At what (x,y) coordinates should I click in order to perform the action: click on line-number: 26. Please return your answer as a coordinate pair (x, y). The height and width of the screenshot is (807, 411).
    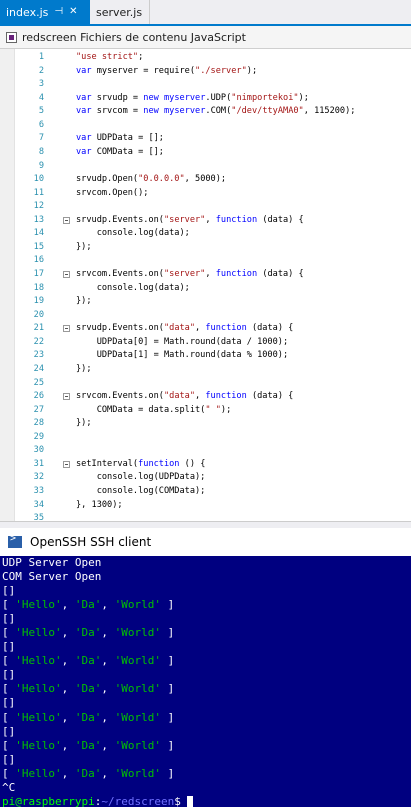
    Looking at the image, I should click on (38, 396).